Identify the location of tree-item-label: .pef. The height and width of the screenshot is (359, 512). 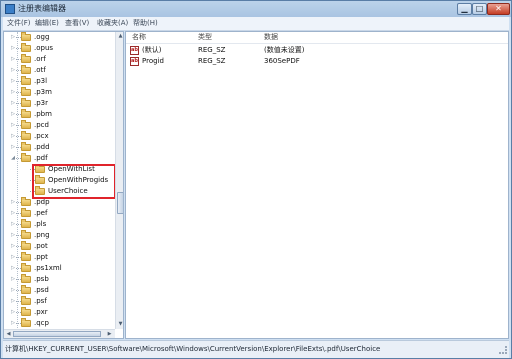
(41, 213).